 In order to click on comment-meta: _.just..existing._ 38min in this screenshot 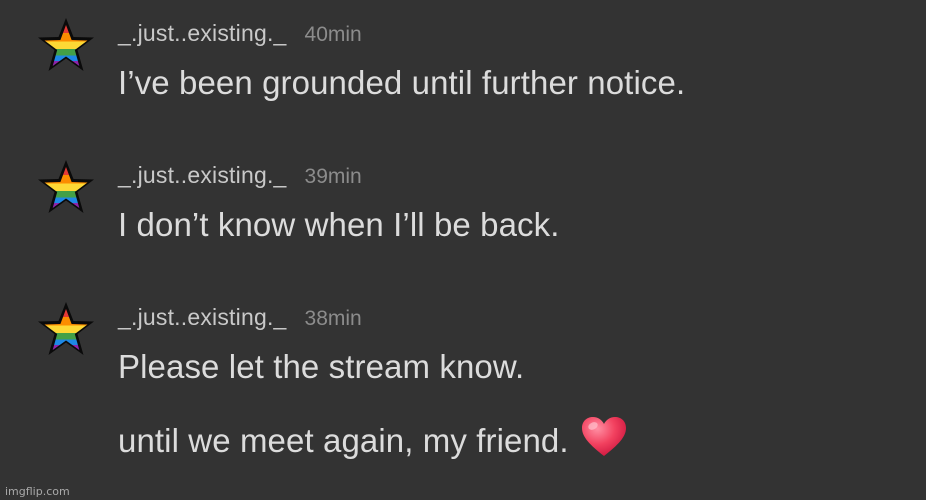, I will do `click(240, 317)`.